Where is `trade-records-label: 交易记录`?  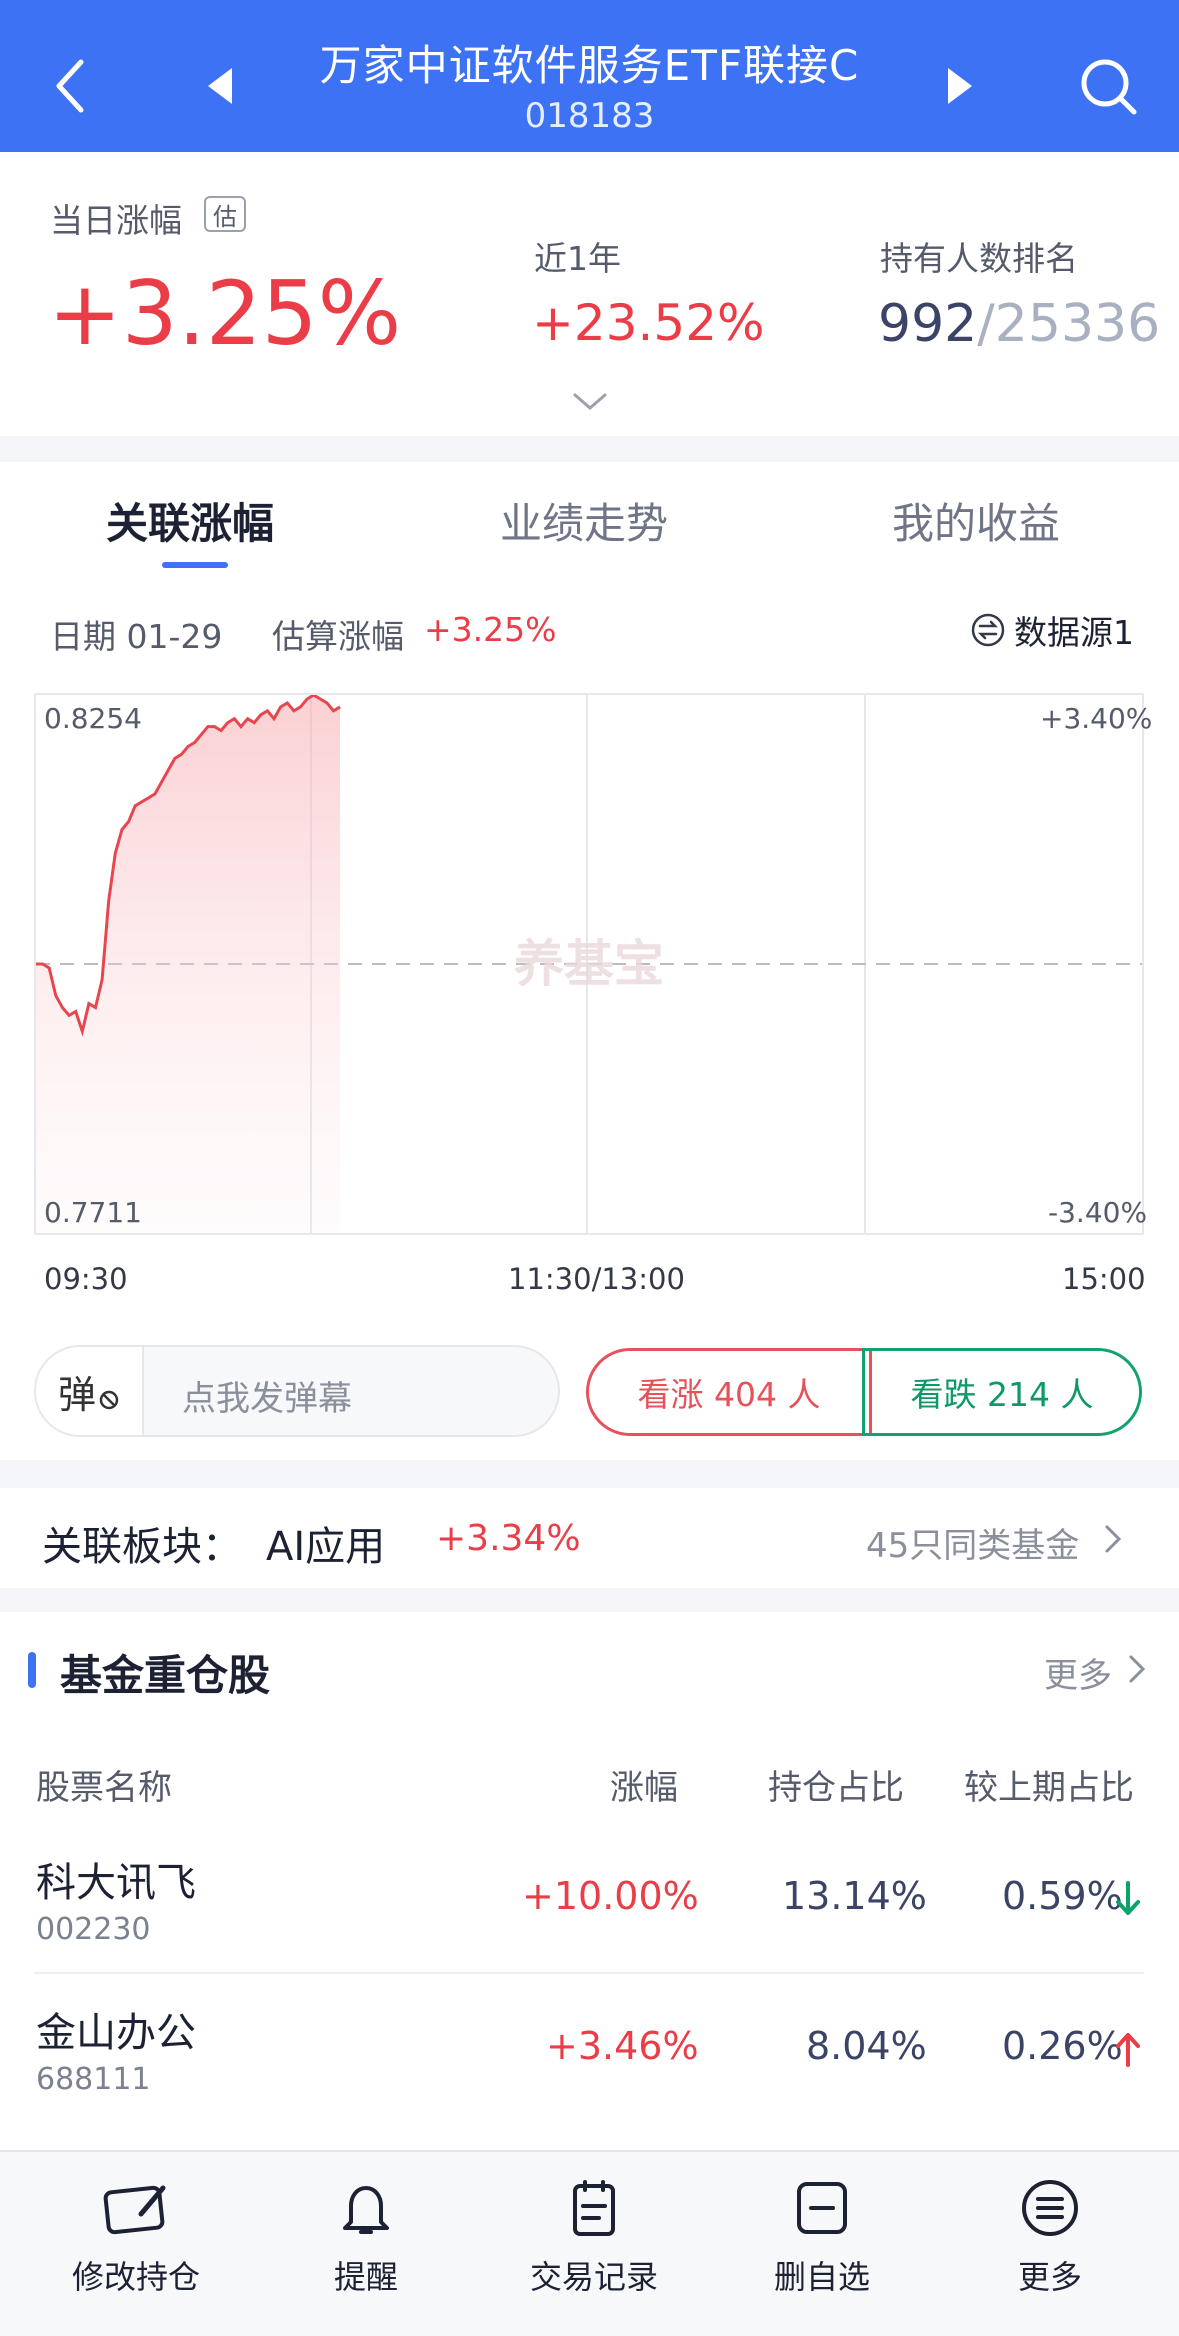
trade-records-label: 交易记录 is located at coordinates (593, 2277).